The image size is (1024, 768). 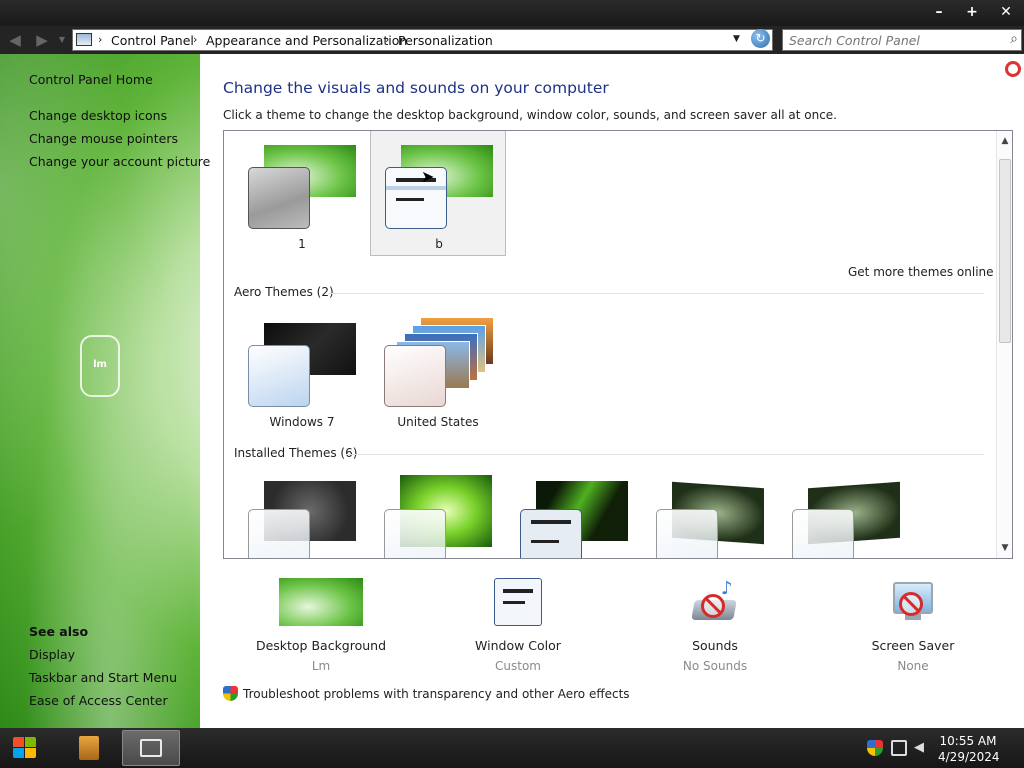 I want to click on windows-logo-icon, so click(x=18, y=742).